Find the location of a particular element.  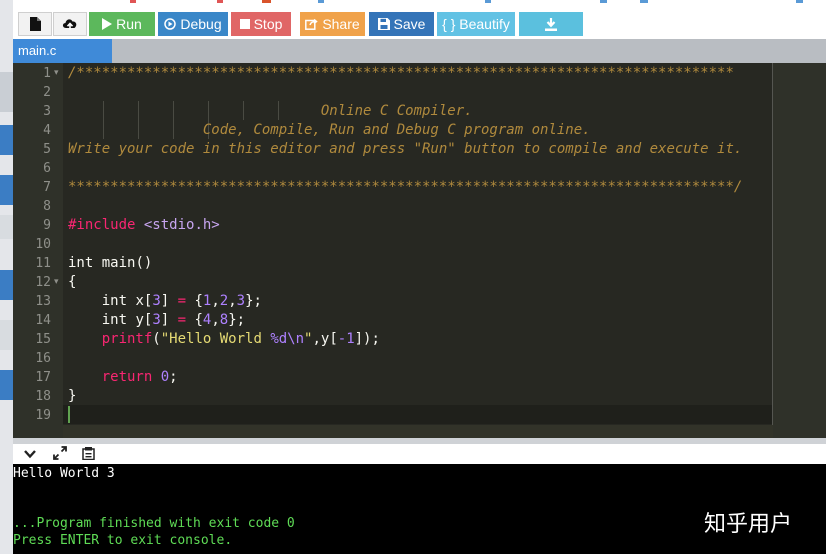

watermark-text: 知乎用户 is located at coordinates (748, 524).